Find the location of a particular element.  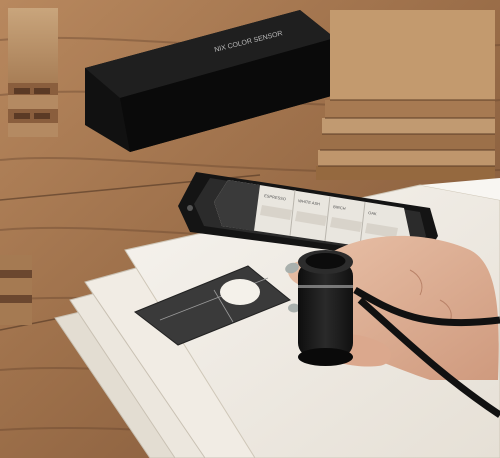

wood-sample-stack-right is located at coordinates (405, 95).